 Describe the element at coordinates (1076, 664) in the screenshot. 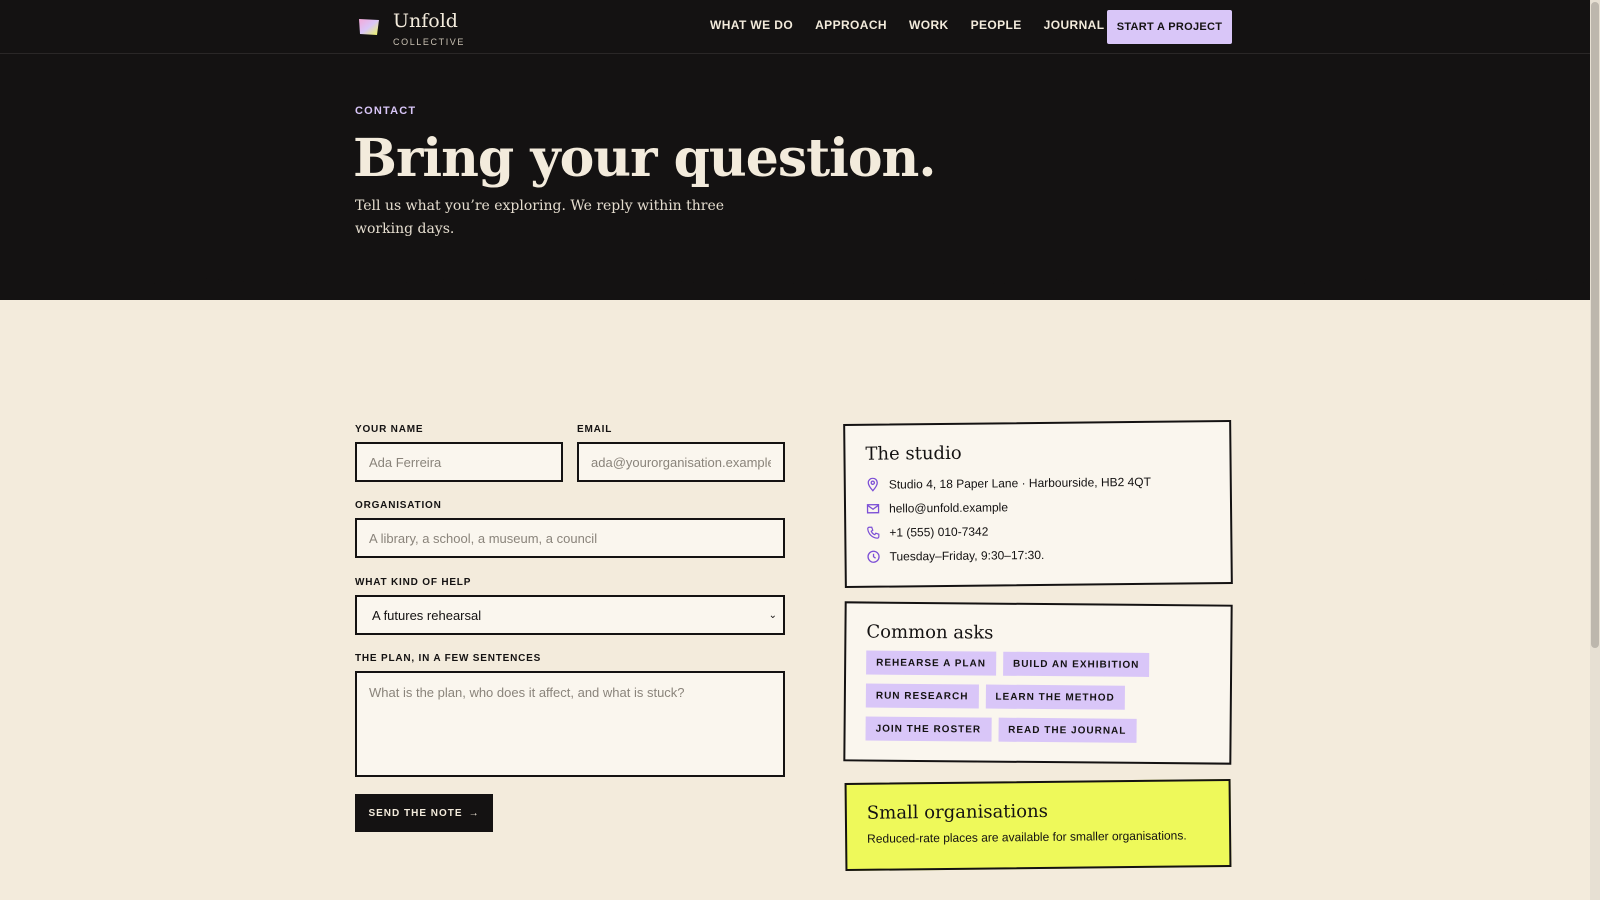

I see `chip-build-an-exhibition: BUILD AN EXHIBITION` at that location.